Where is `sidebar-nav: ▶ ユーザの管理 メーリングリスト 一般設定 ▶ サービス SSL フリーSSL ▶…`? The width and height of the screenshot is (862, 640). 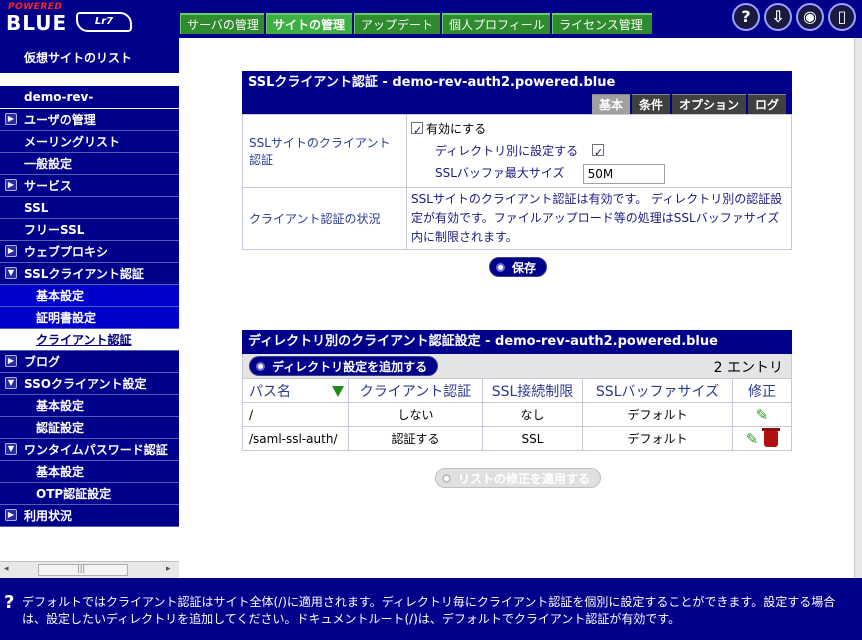 sidebar-nav: ▶ ユーザの管理 メーリングリスト 一般設定 ▶ サービス SSL フリーSSL ▶… is located at coordinates (89, 318).